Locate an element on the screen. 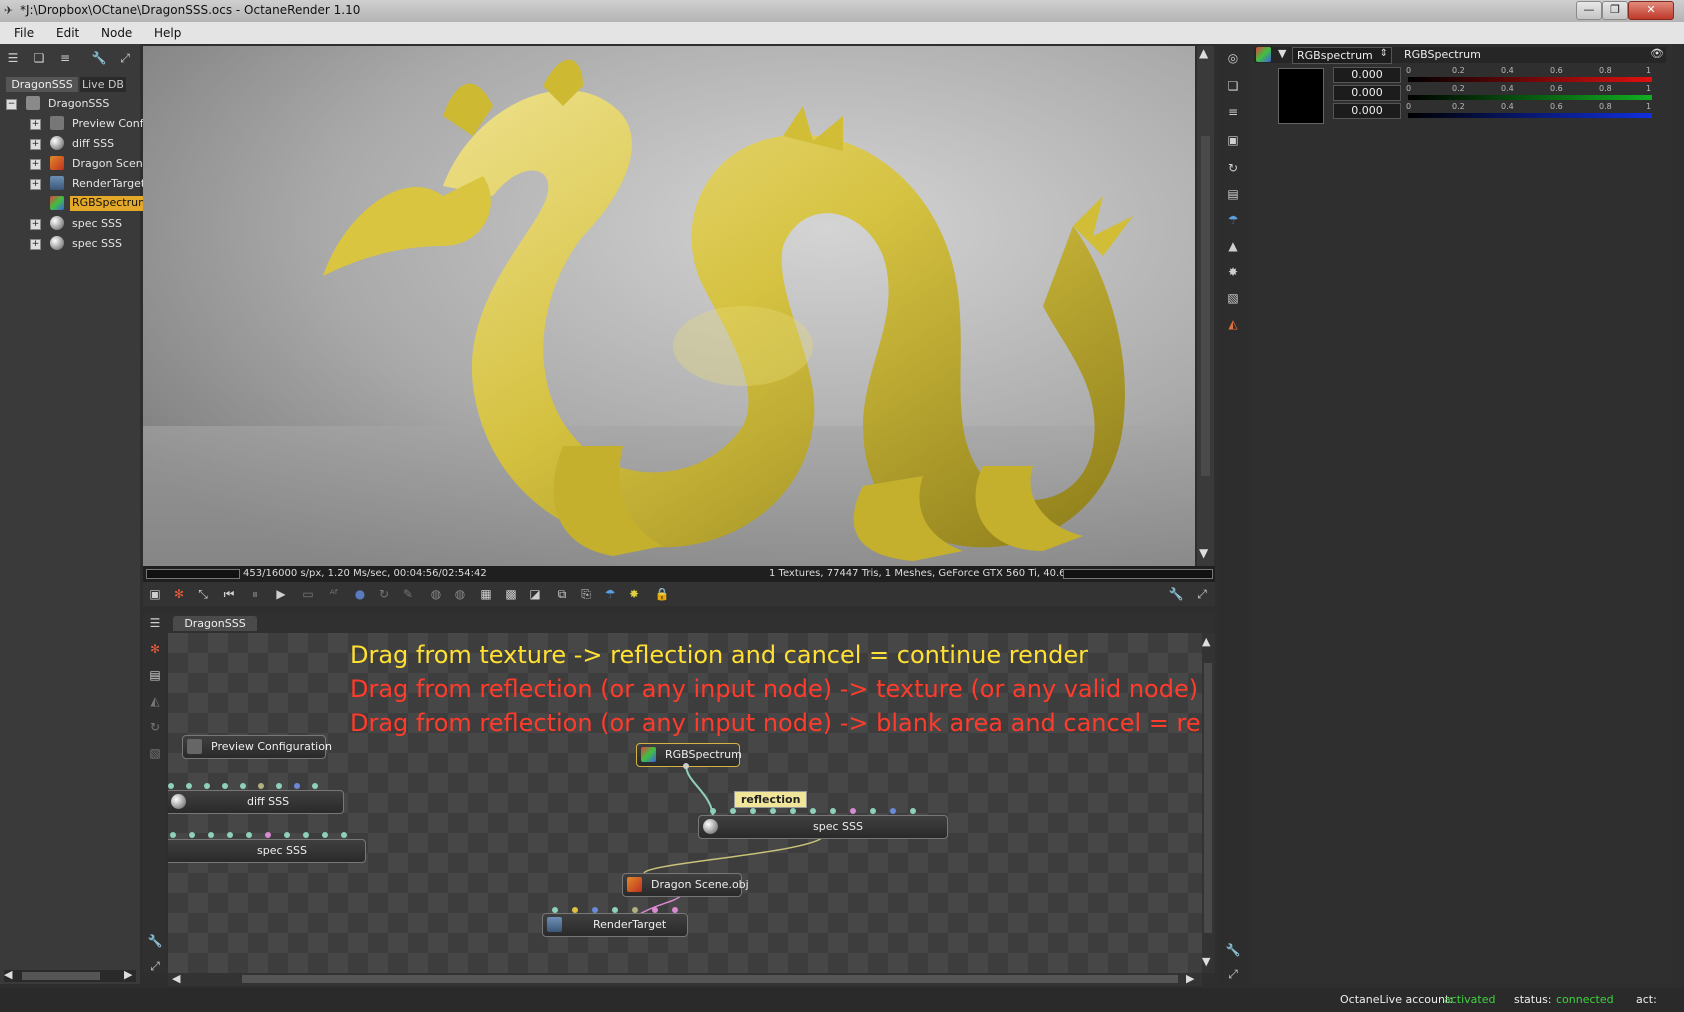 The height and width of the screenshot is (1012, 1684). color-swatch is located at coordinates (1301, 96).